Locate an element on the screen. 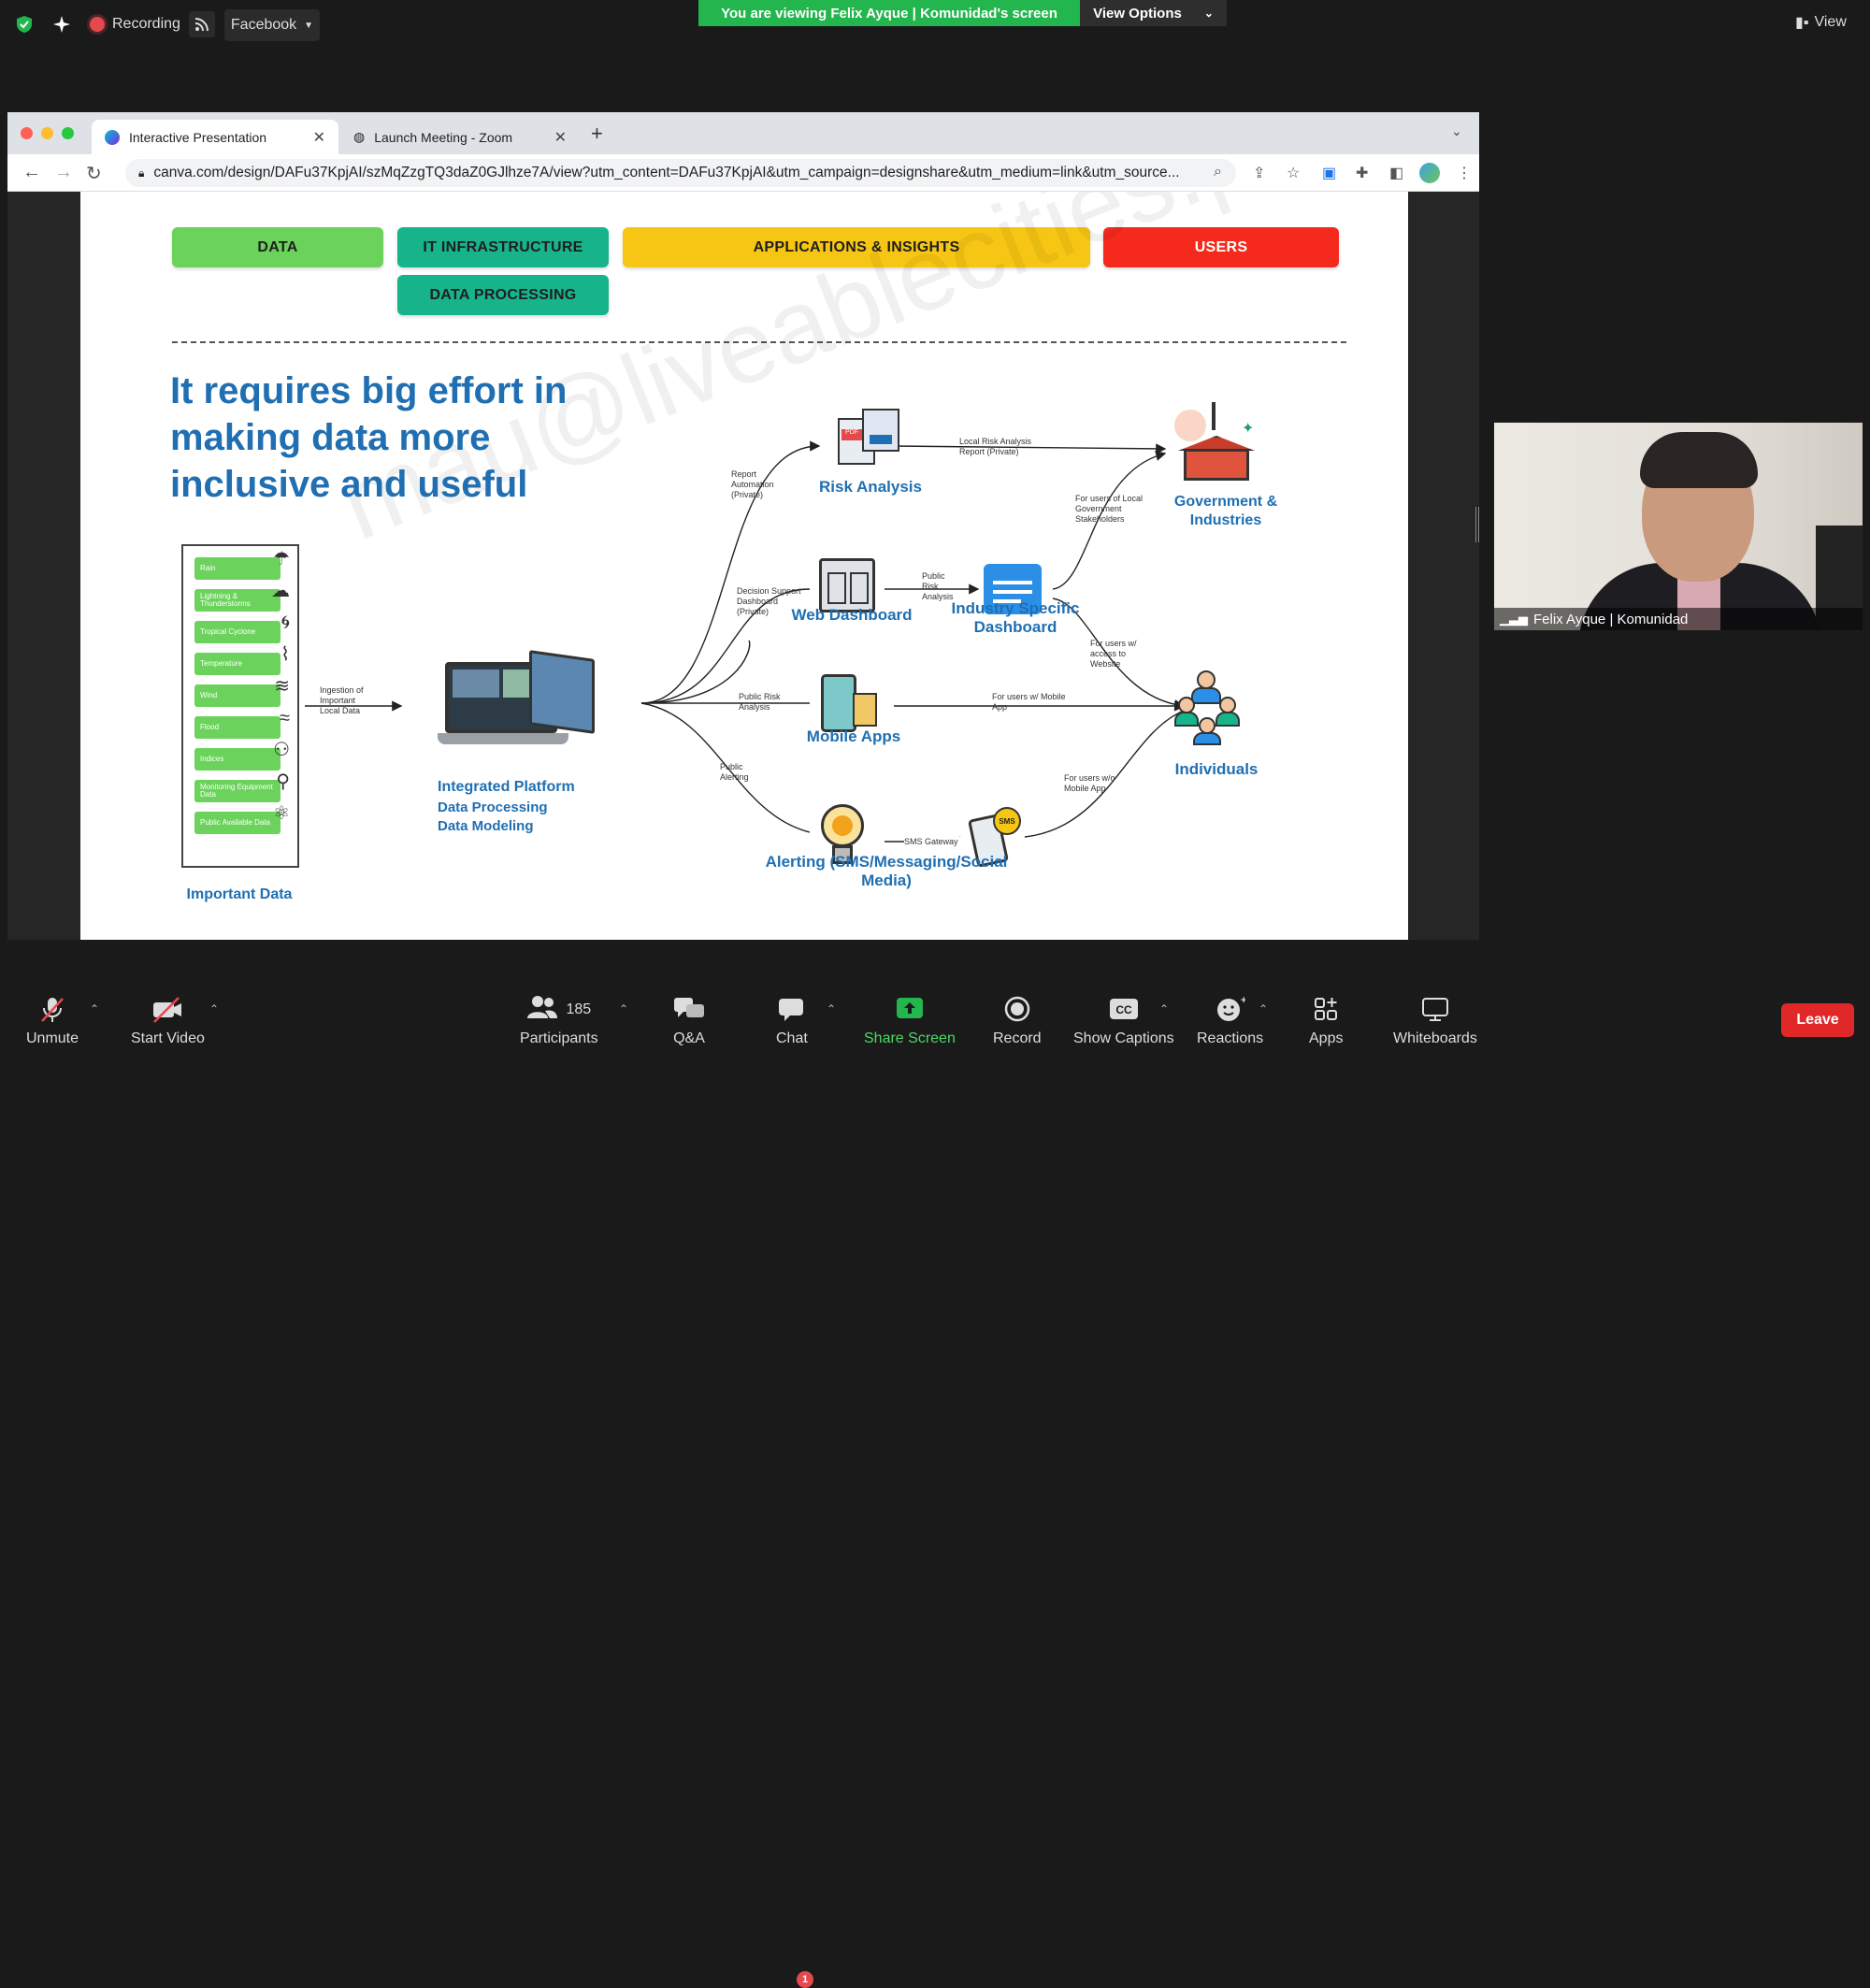 The width and height of the screenshot is (1870, 1988). user-individuals: Individuals is located at coordinates (1217, 769).